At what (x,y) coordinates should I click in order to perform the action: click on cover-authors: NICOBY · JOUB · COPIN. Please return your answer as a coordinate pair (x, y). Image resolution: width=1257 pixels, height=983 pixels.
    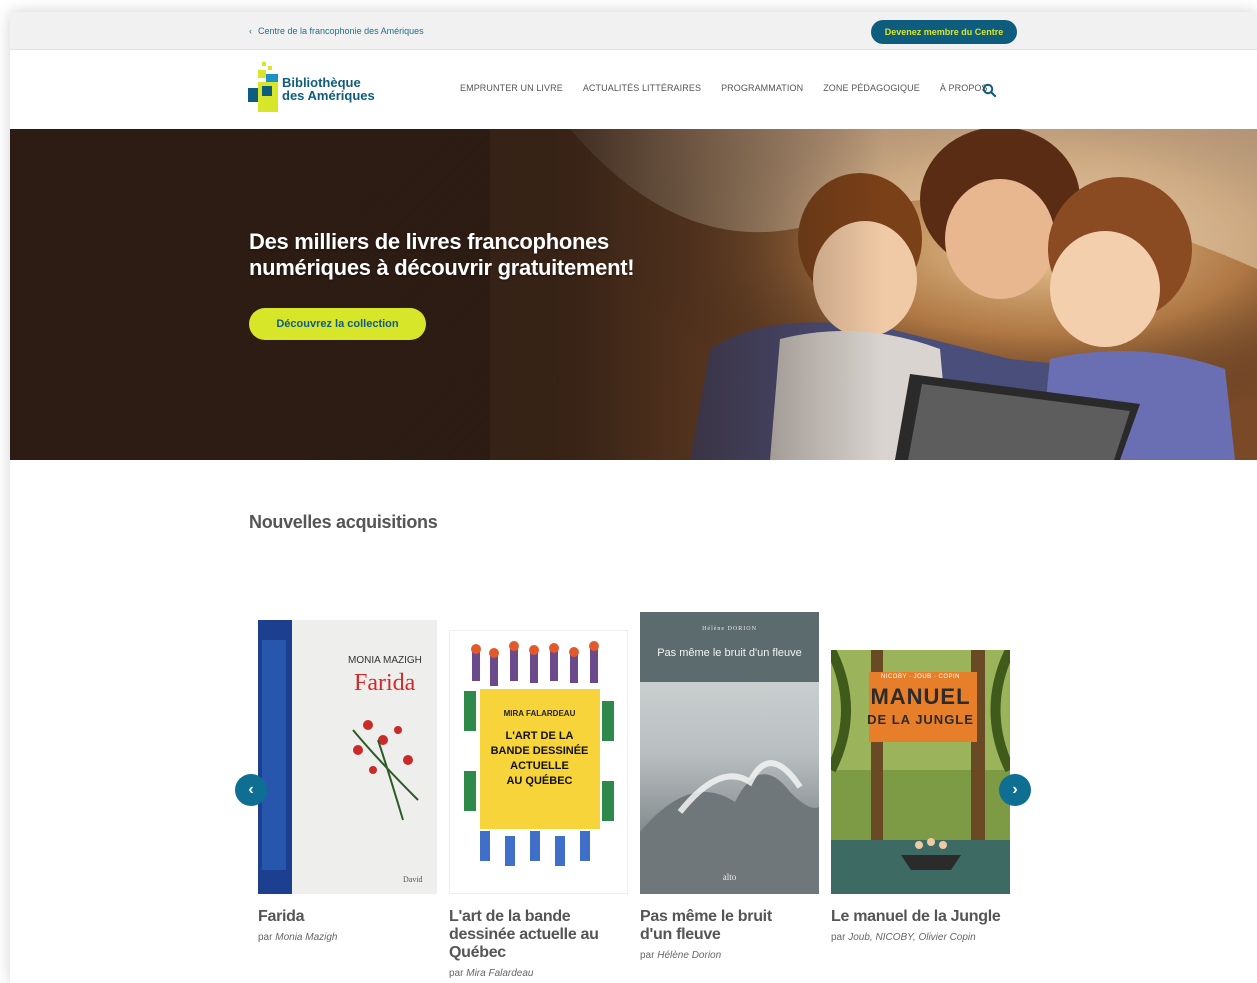
    Looking at the image, I should click on (920, 677).